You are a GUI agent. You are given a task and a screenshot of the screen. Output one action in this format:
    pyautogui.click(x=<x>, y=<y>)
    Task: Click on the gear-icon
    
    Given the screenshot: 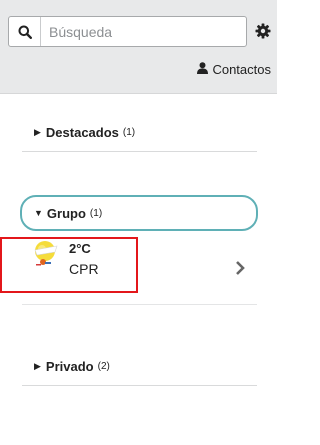 What is the action you would take?
    pyautogui.click(x=263, y=31)
    